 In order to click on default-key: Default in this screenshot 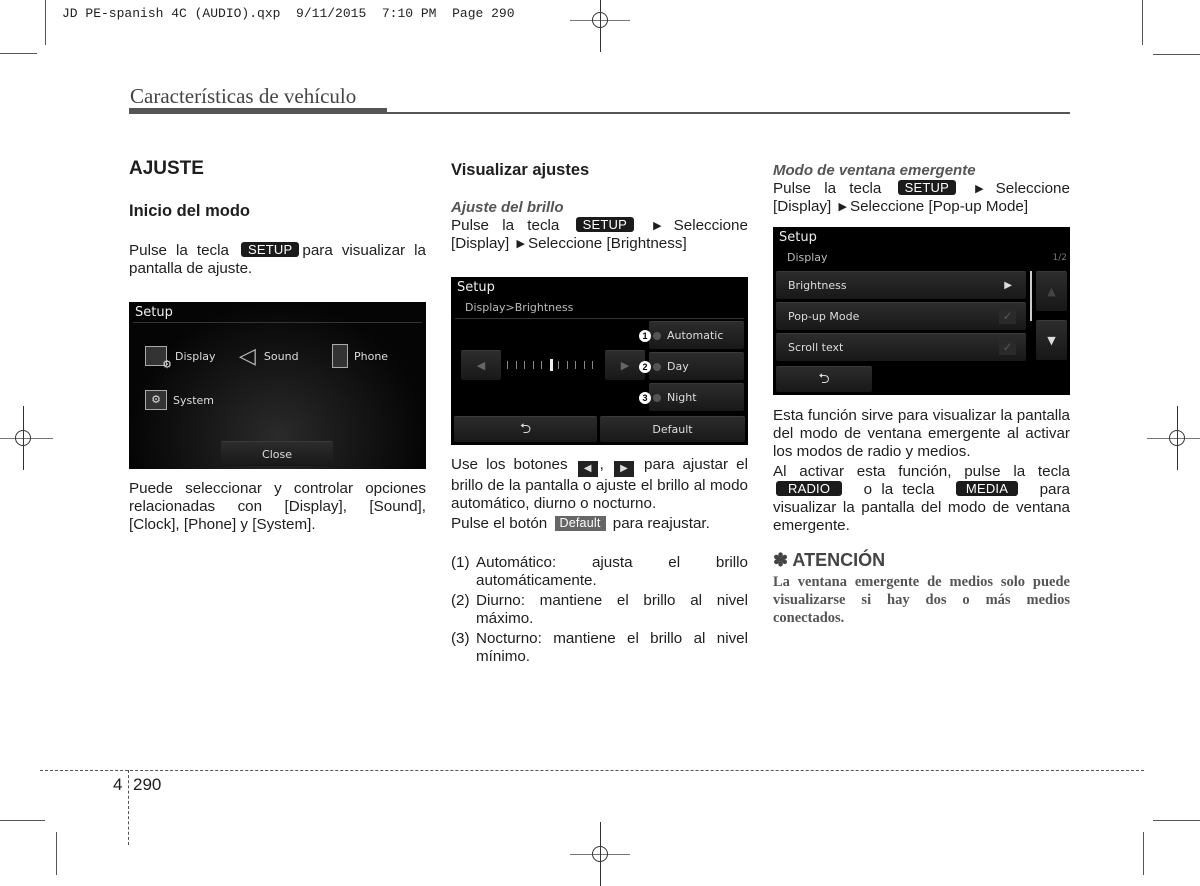, I will do `click(580, 523)`.